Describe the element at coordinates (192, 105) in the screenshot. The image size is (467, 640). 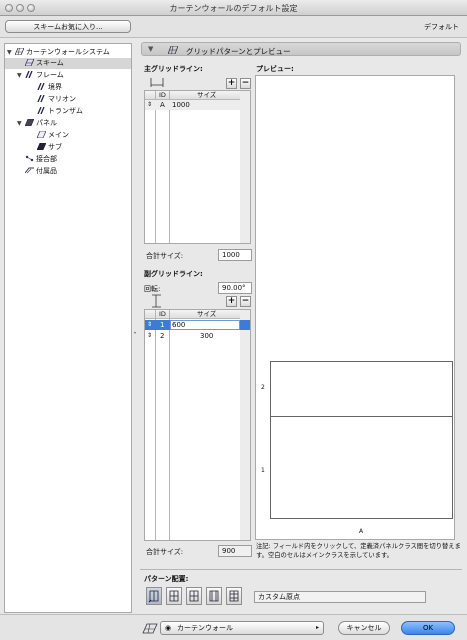
I see `table-row: ⇕ A 1000` at that location.